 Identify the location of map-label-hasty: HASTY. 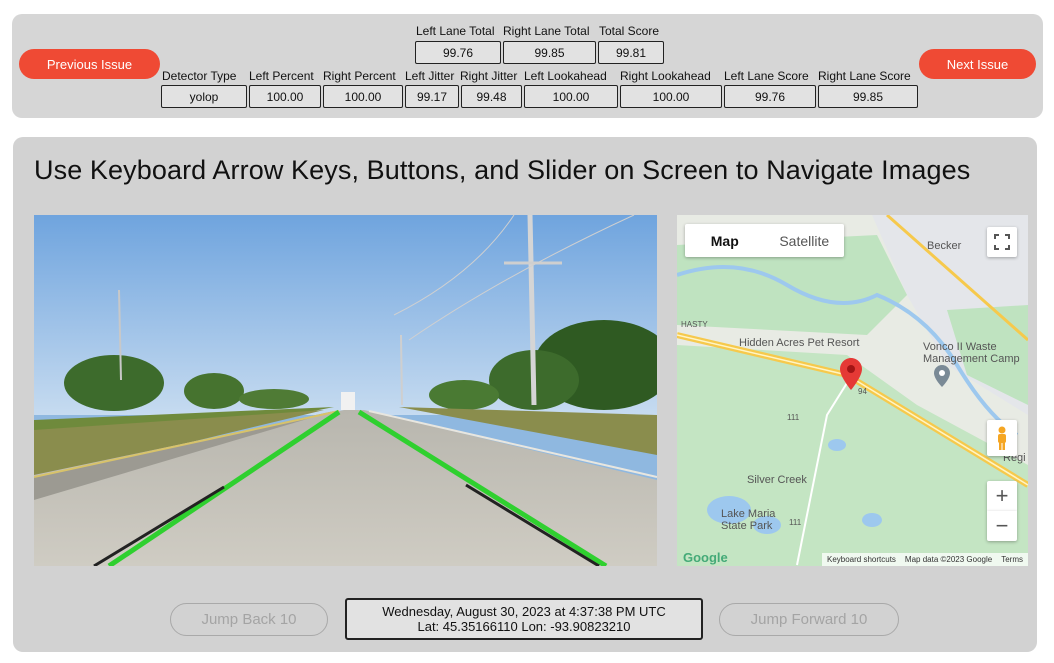
(694, 324).